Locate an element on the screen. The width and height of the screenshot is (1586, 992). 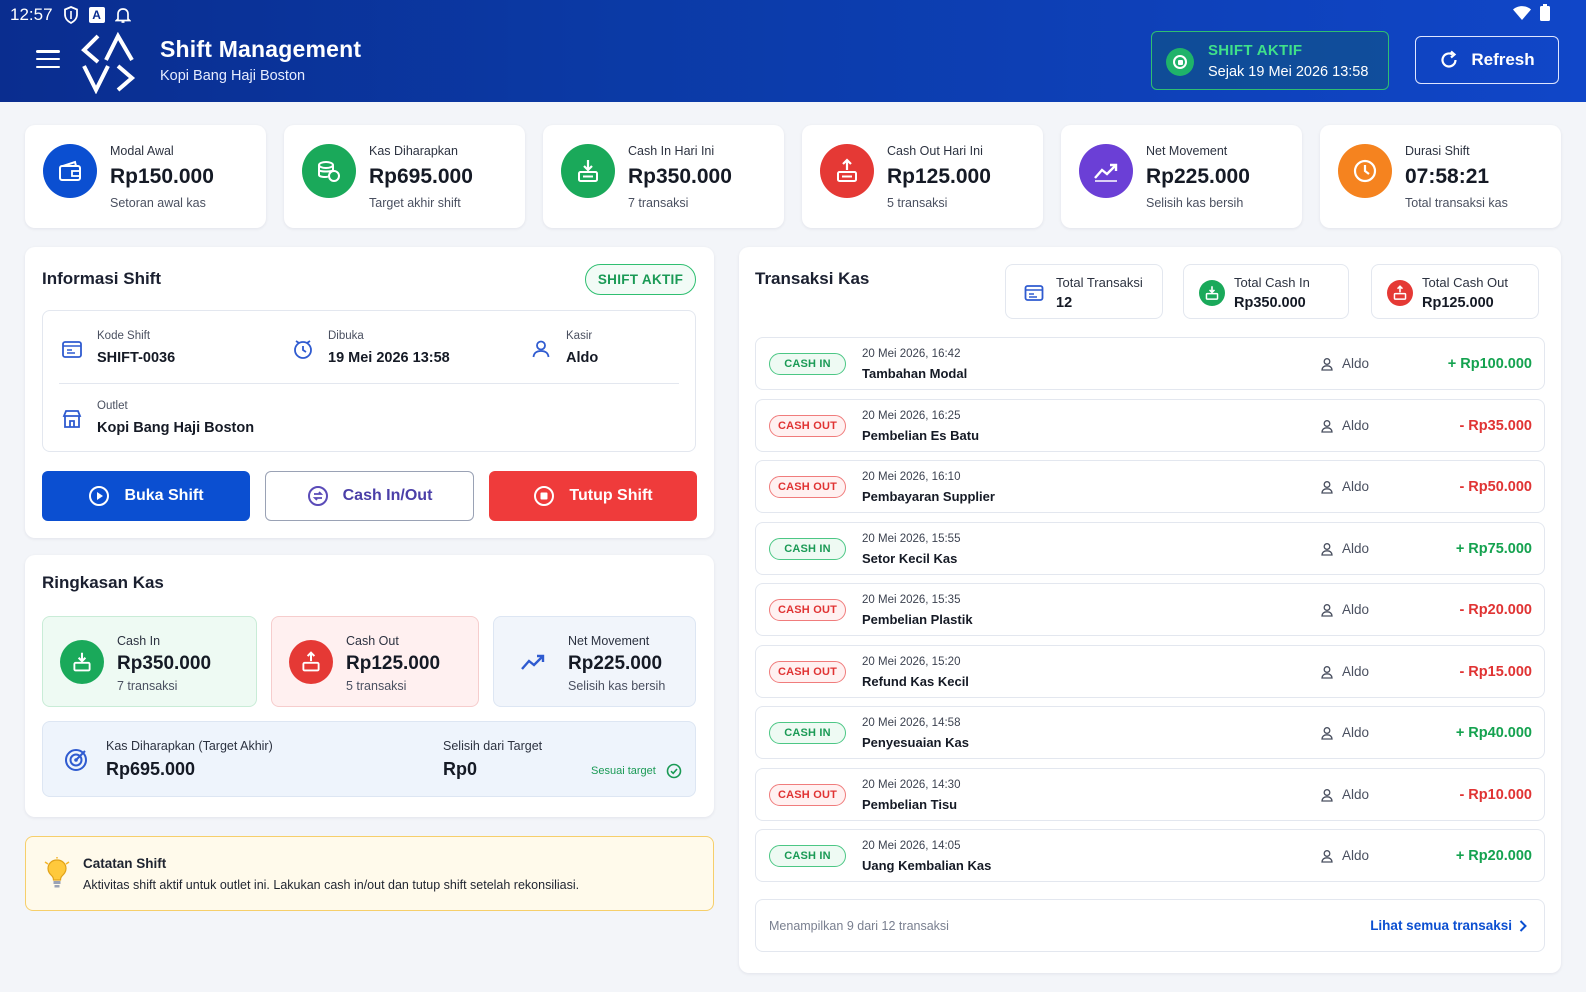
refresh-button: Refresh is located at coordinates (1487, 60).